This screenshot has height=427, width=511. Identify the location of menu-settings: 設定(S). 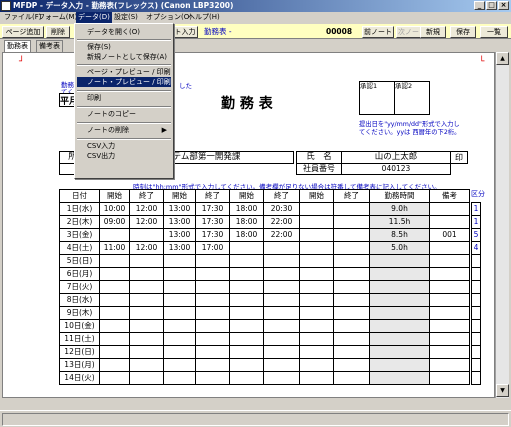
(126, 17).